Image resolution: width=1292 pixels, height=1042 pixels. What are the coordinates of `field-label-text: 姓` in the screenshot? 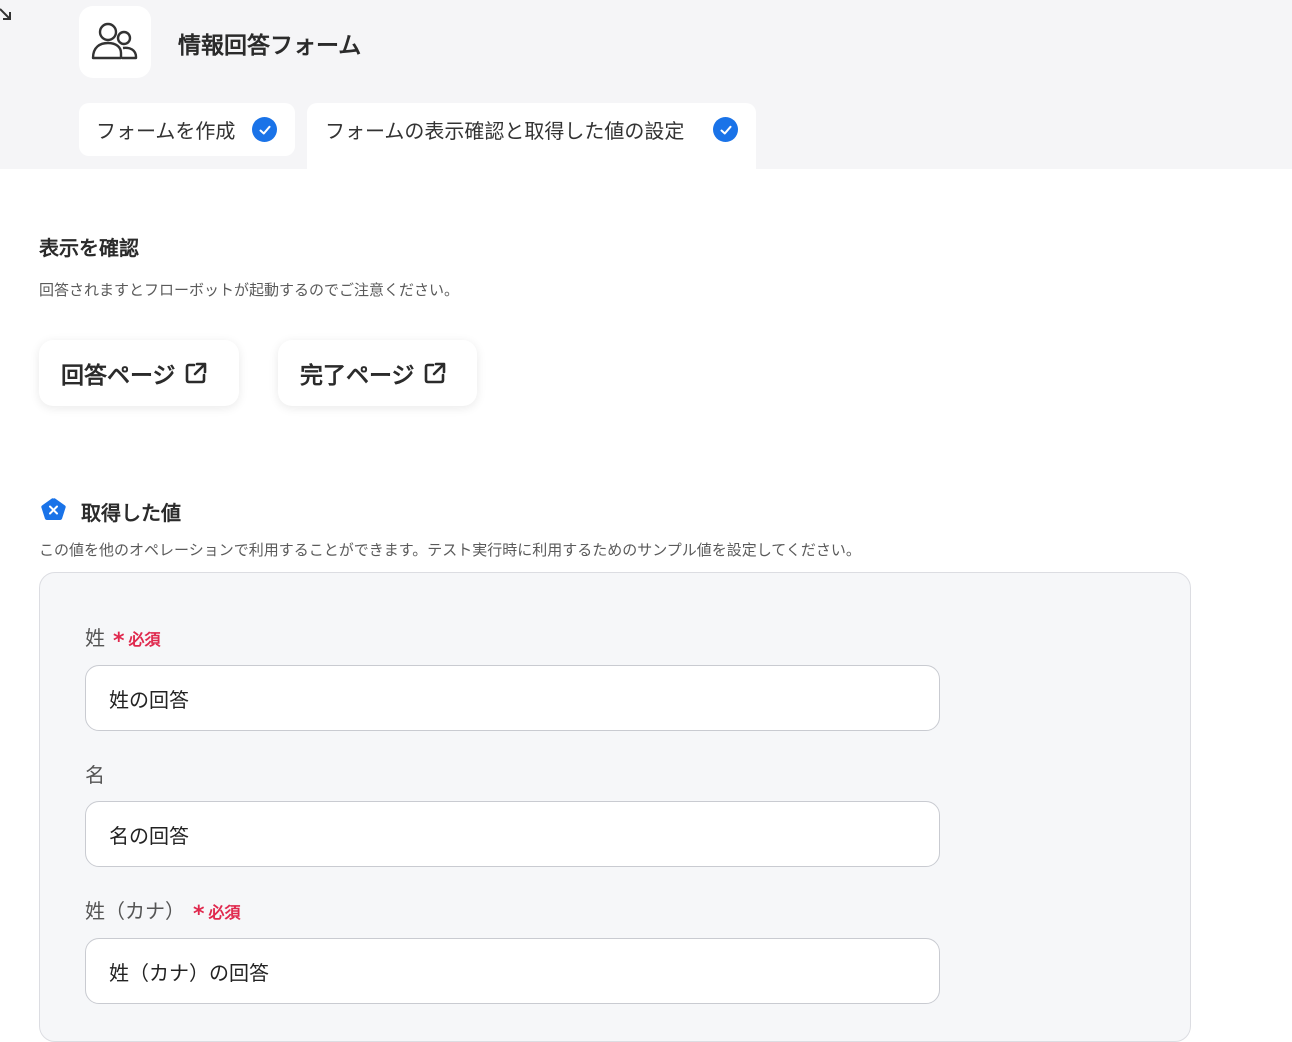 It's located at (95, 638).